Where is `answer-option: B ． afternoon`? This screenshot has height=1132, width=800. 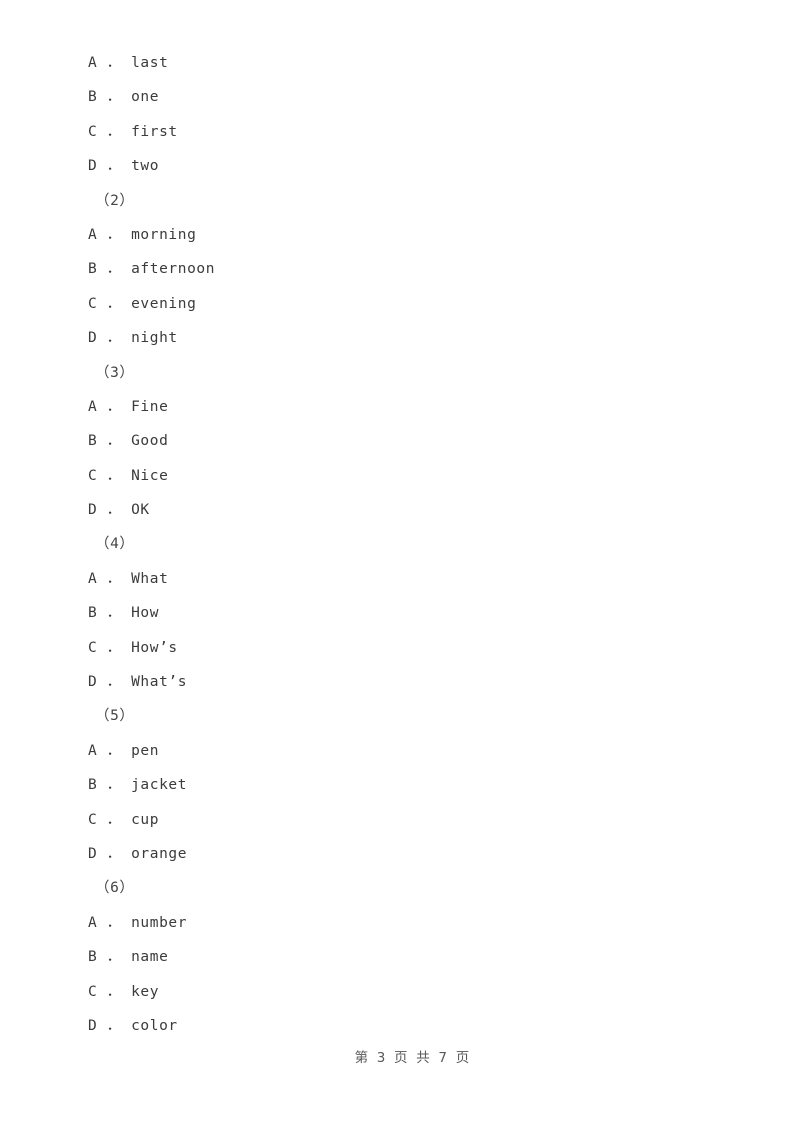 answer-option: B ． afternoon is located at coordinates (398, 269).